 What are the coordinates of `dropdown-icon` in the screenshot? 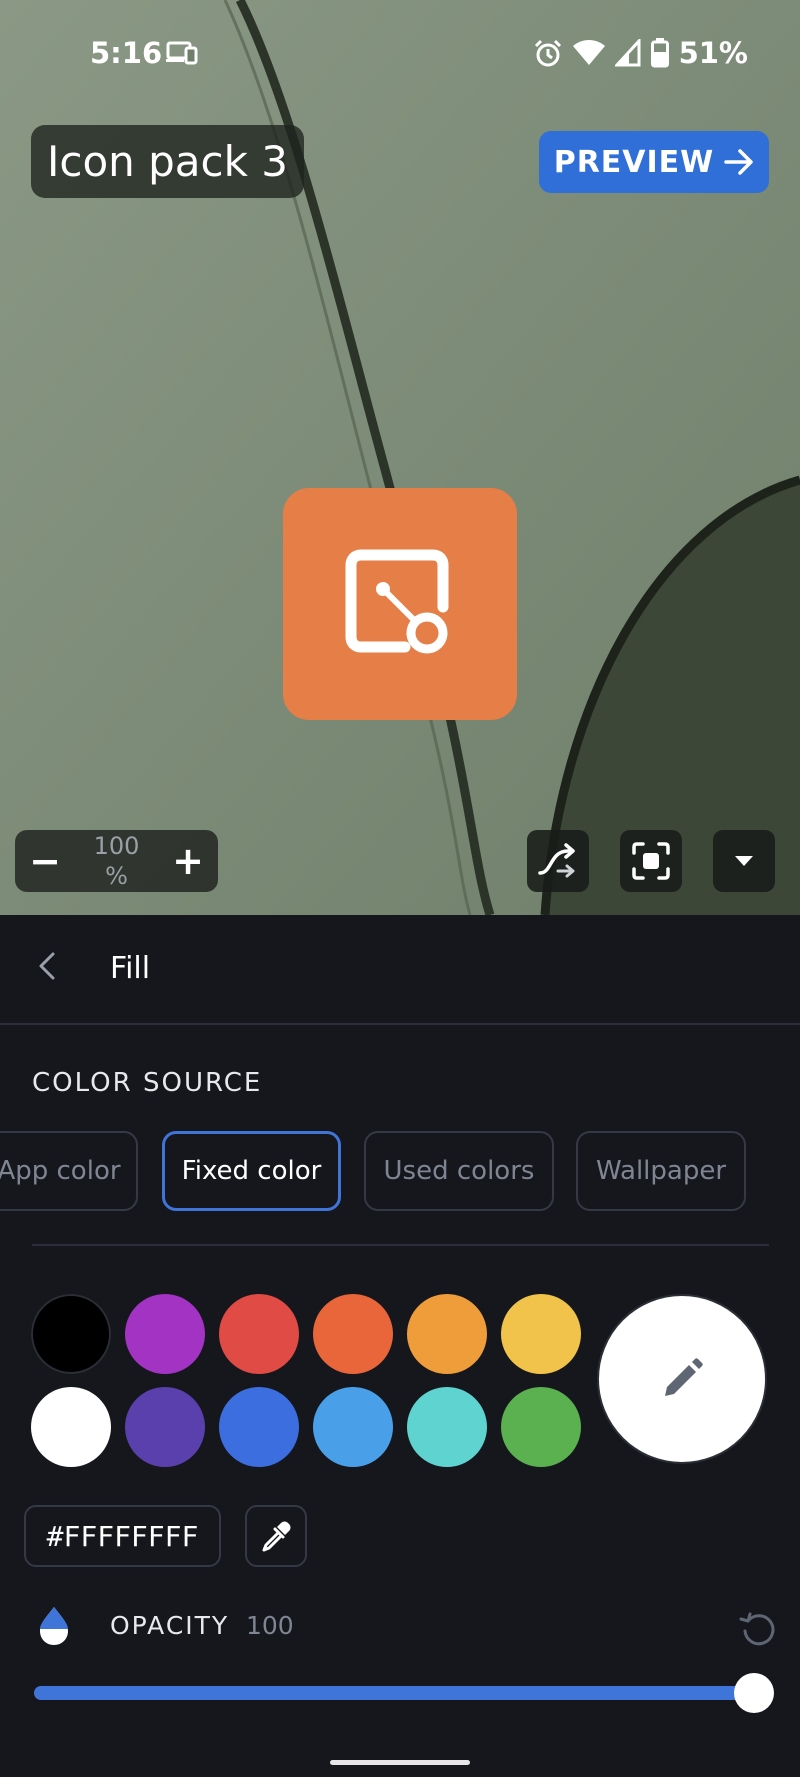 It's located at (744, 861).